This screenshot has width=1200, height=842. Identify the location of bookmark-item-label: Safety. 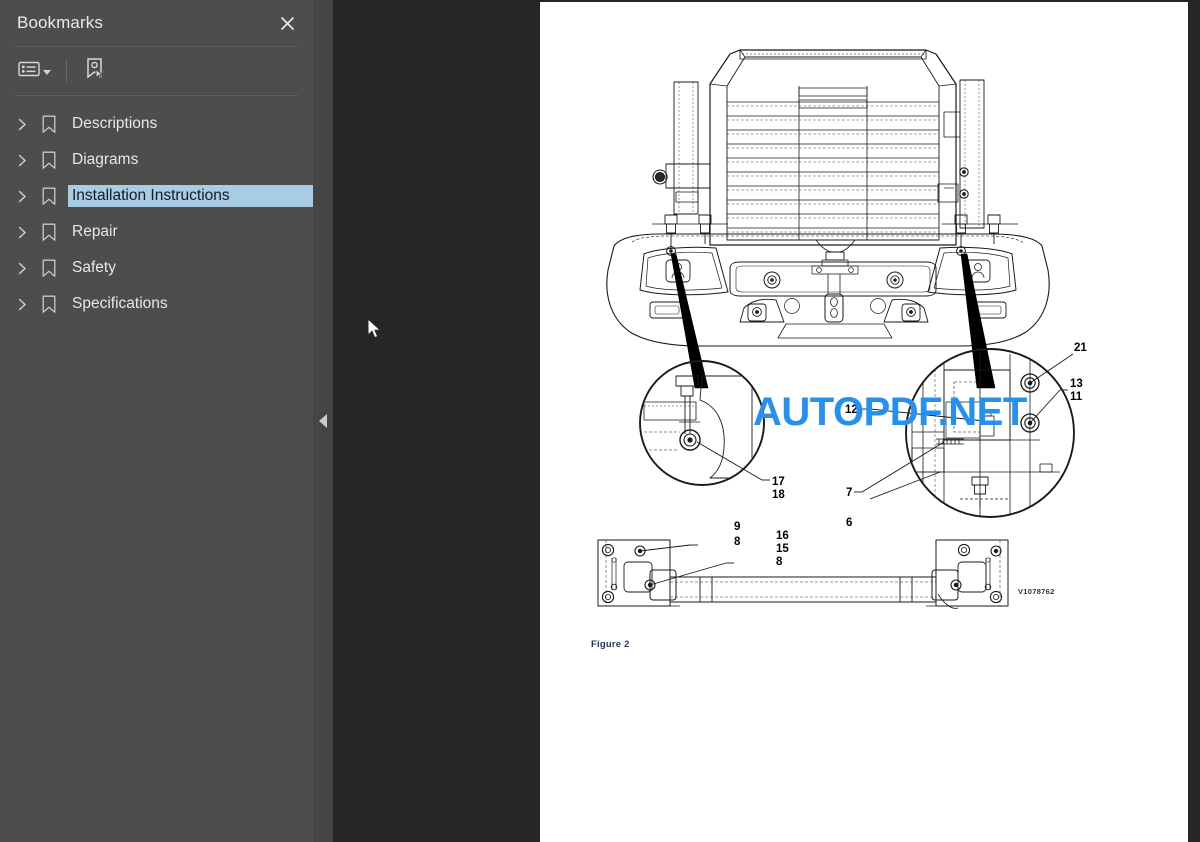
(94, 267).